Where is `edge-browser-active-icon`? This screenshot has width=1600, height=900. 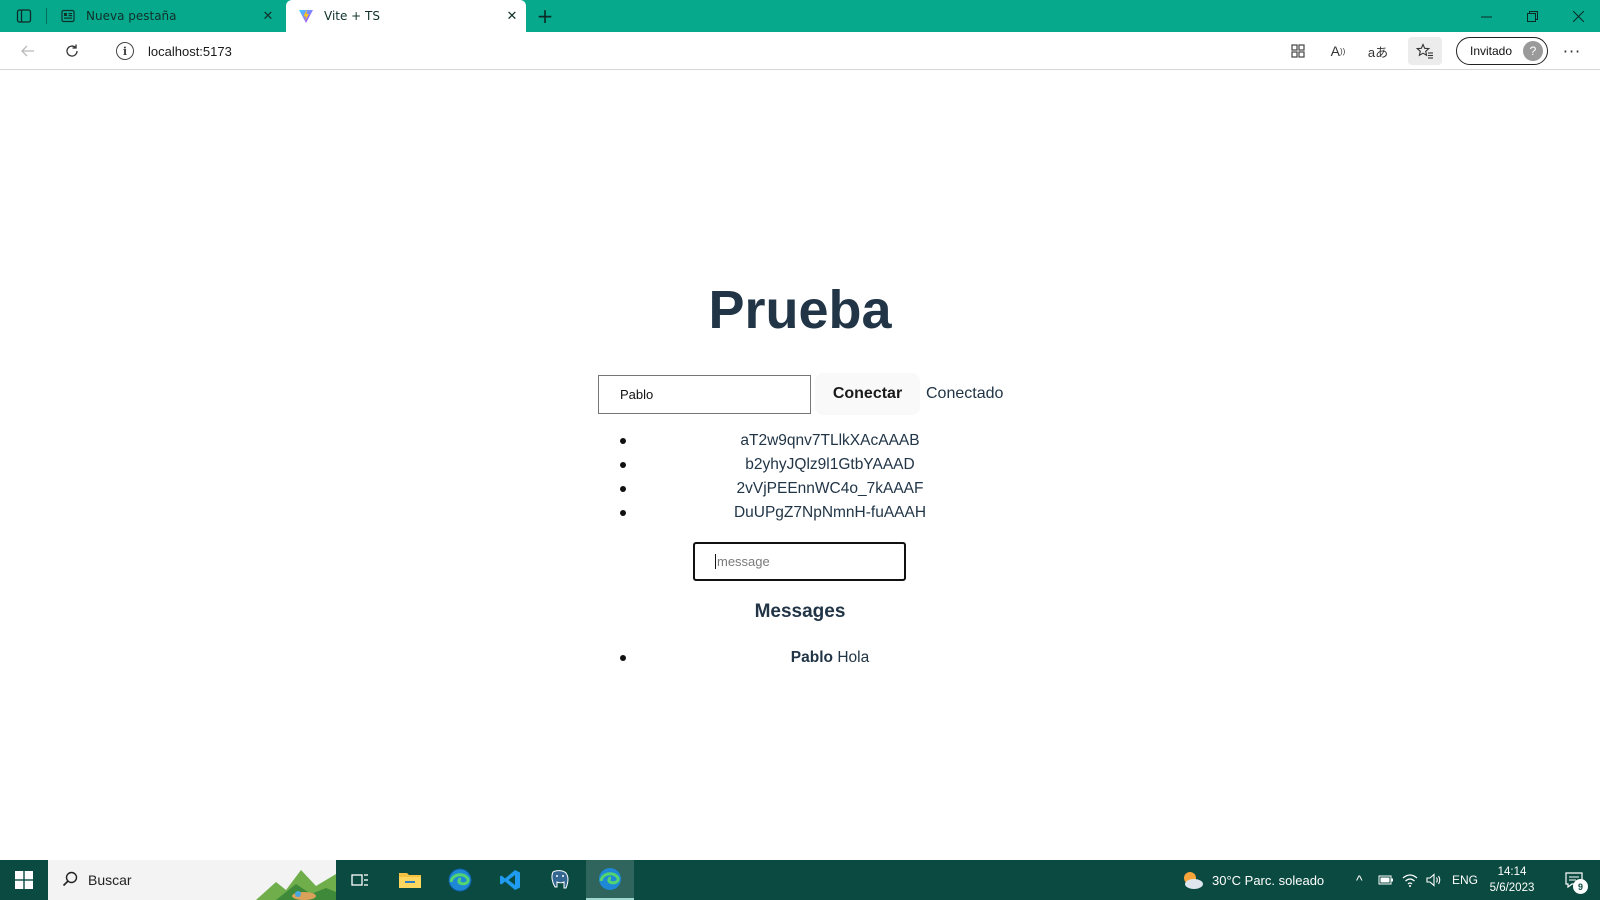
edge-browser-active-icon is located at coordinates (610, 880).